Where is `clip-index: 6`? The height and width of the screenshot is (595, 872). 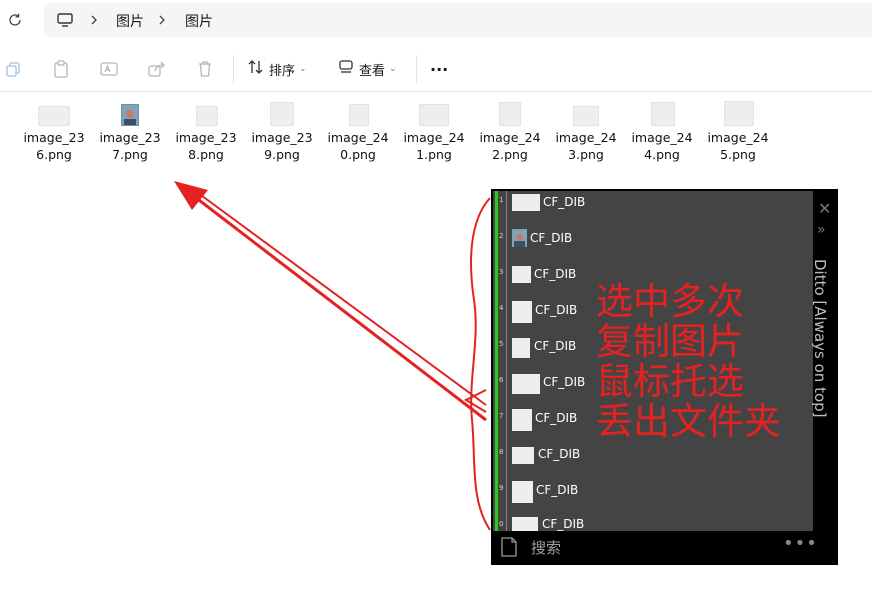 clip-index: 6 is located at coordinates (501, 380).